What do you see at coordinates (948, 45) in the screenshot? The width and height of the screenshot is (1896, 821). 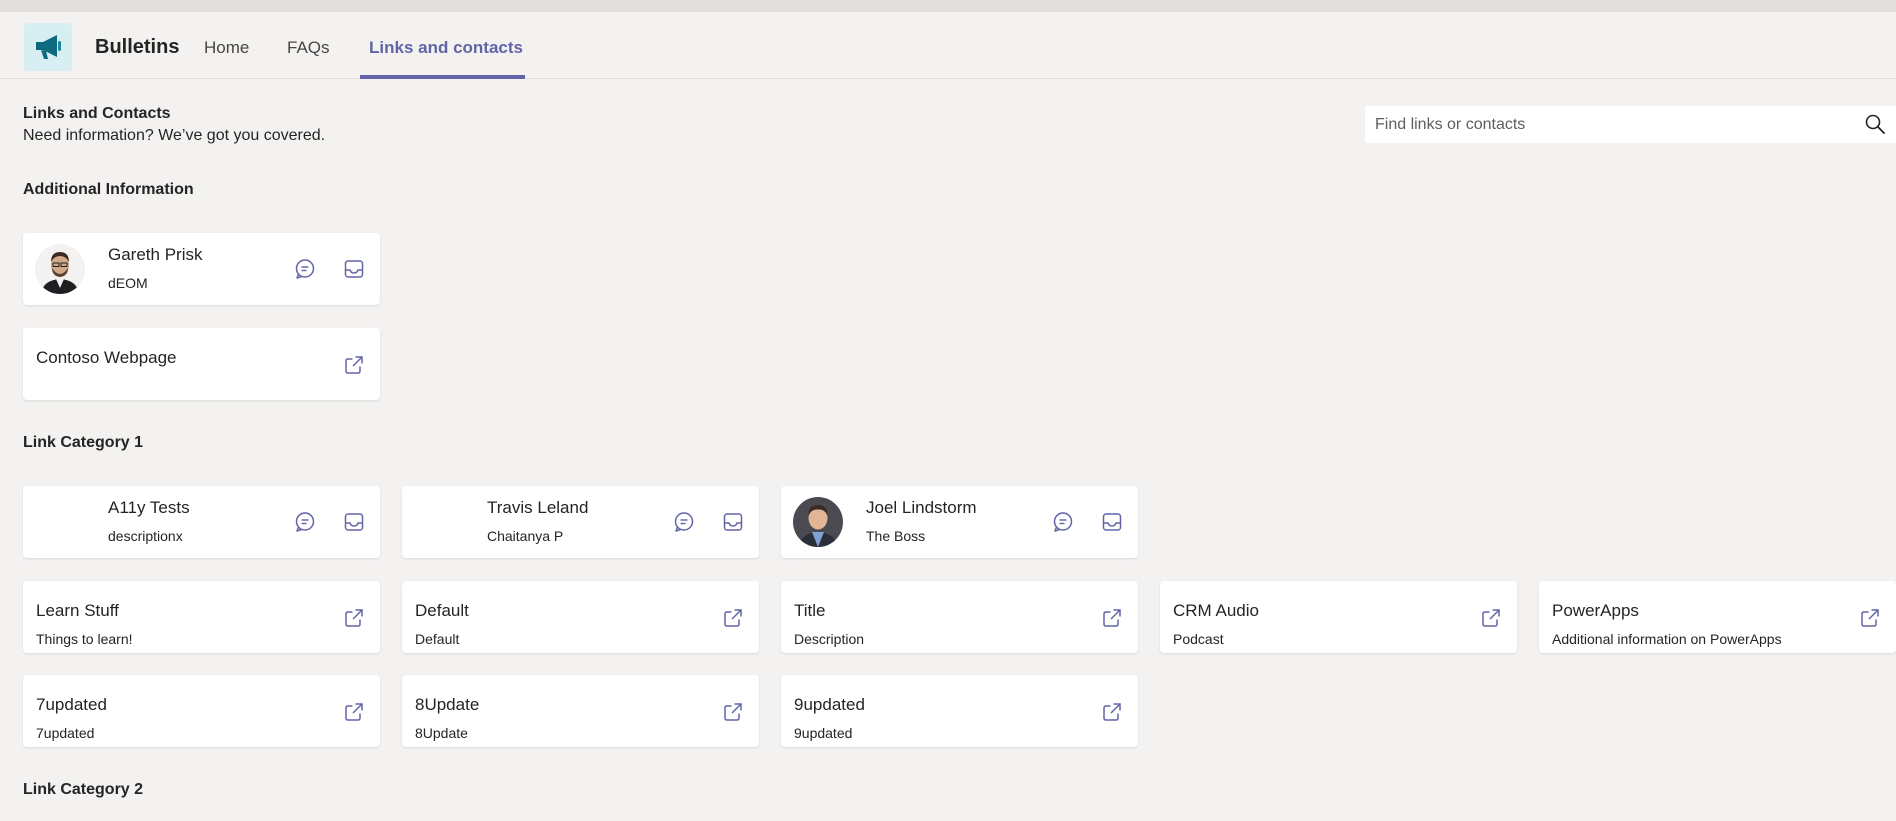 I see `app-header: Bulletins Home FAQs Links and contacts` at bounding box center [948, 45].